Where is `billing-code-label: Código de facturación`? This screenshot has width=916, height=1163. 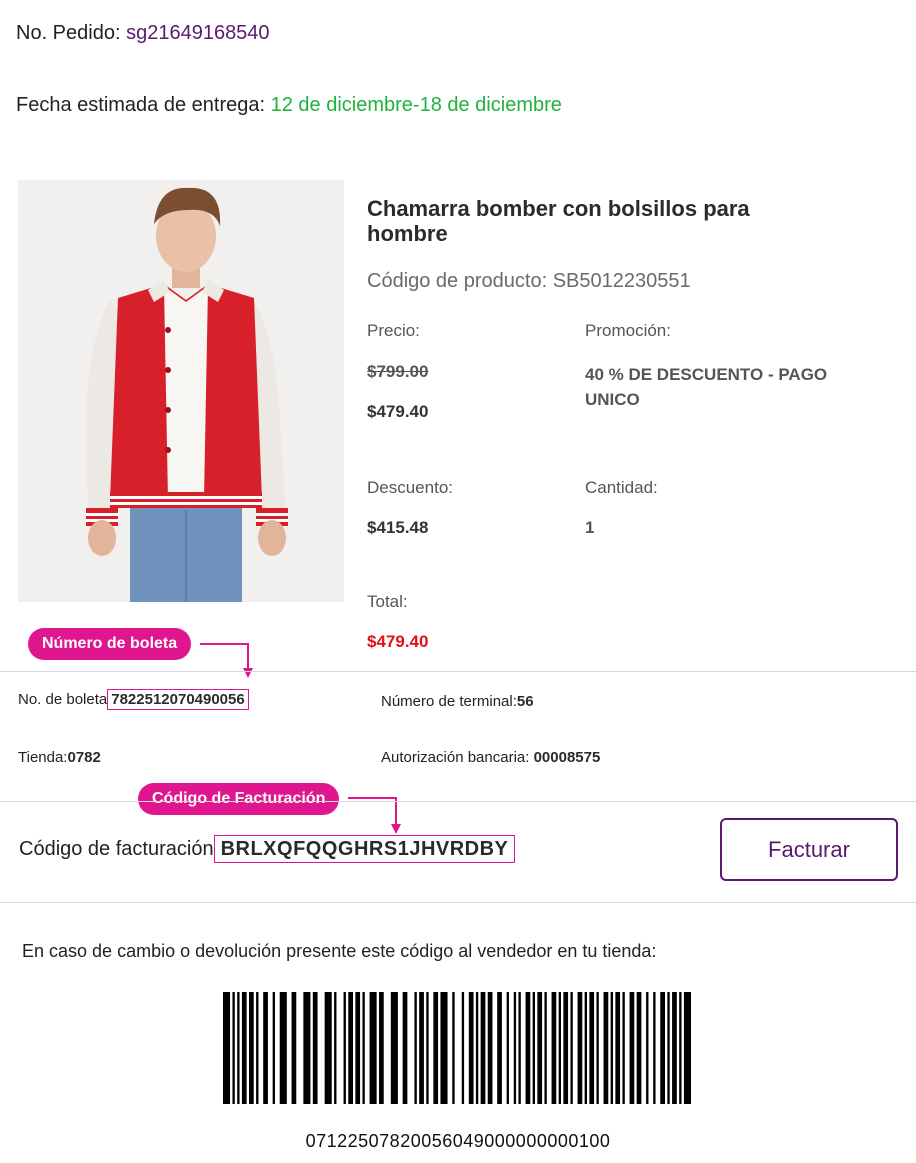
billing-code-label: Código de facturación is located at coordinates (116, 849).